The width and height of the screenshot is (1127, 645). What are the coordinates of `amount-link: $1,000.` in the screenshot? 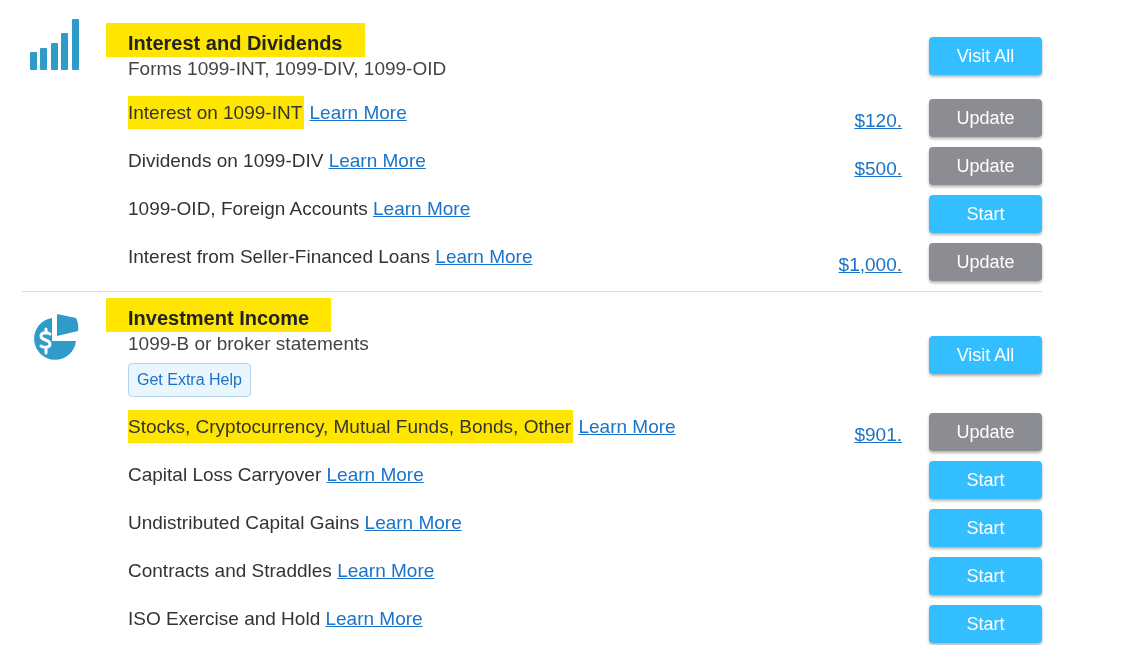 It's located at (870, 261).